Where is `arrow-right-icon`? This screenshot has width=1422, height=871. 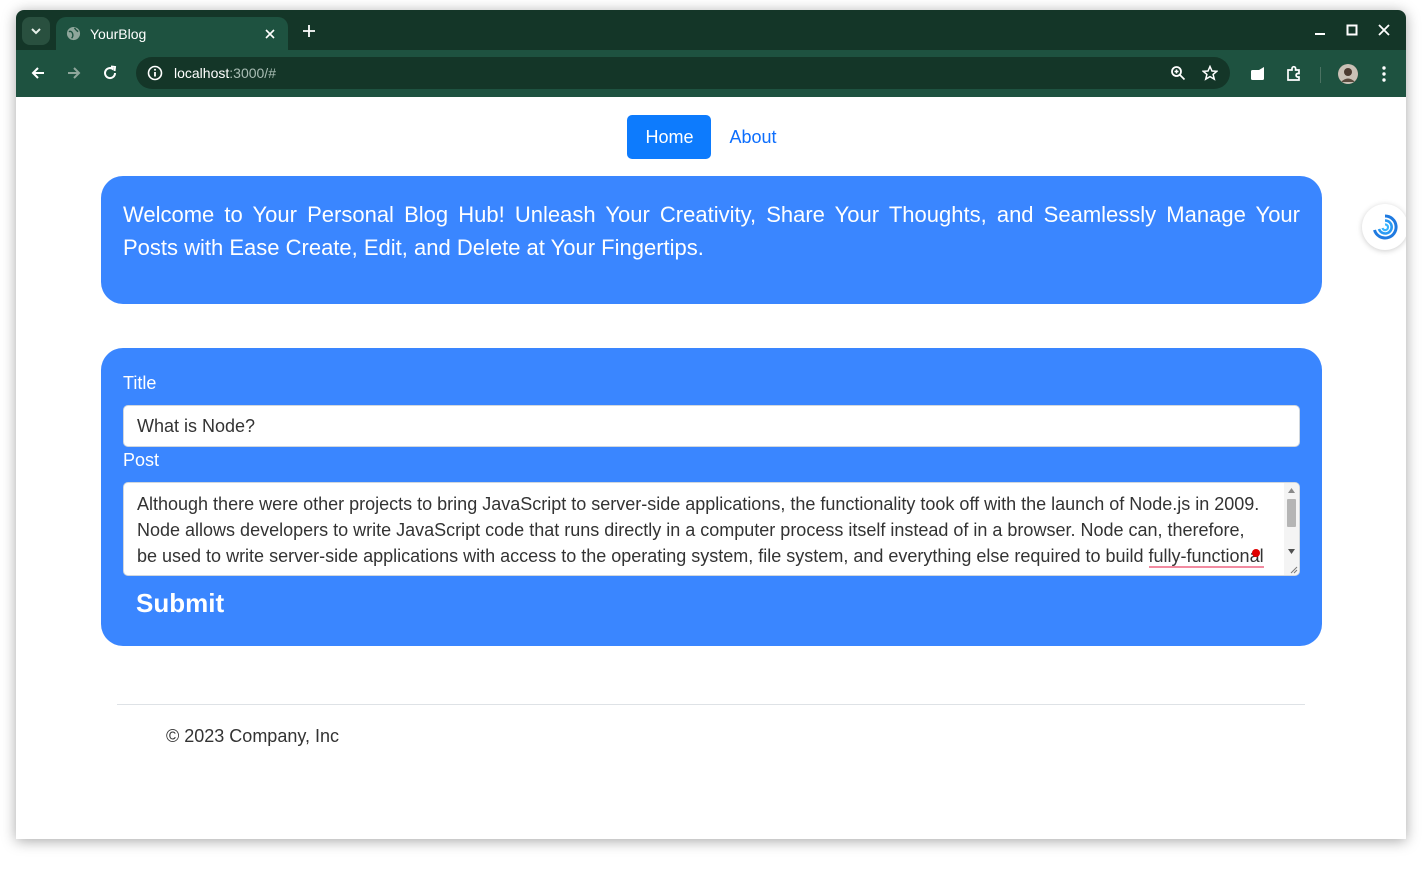 arrow-right-icon is located at coordinates (74, 73).